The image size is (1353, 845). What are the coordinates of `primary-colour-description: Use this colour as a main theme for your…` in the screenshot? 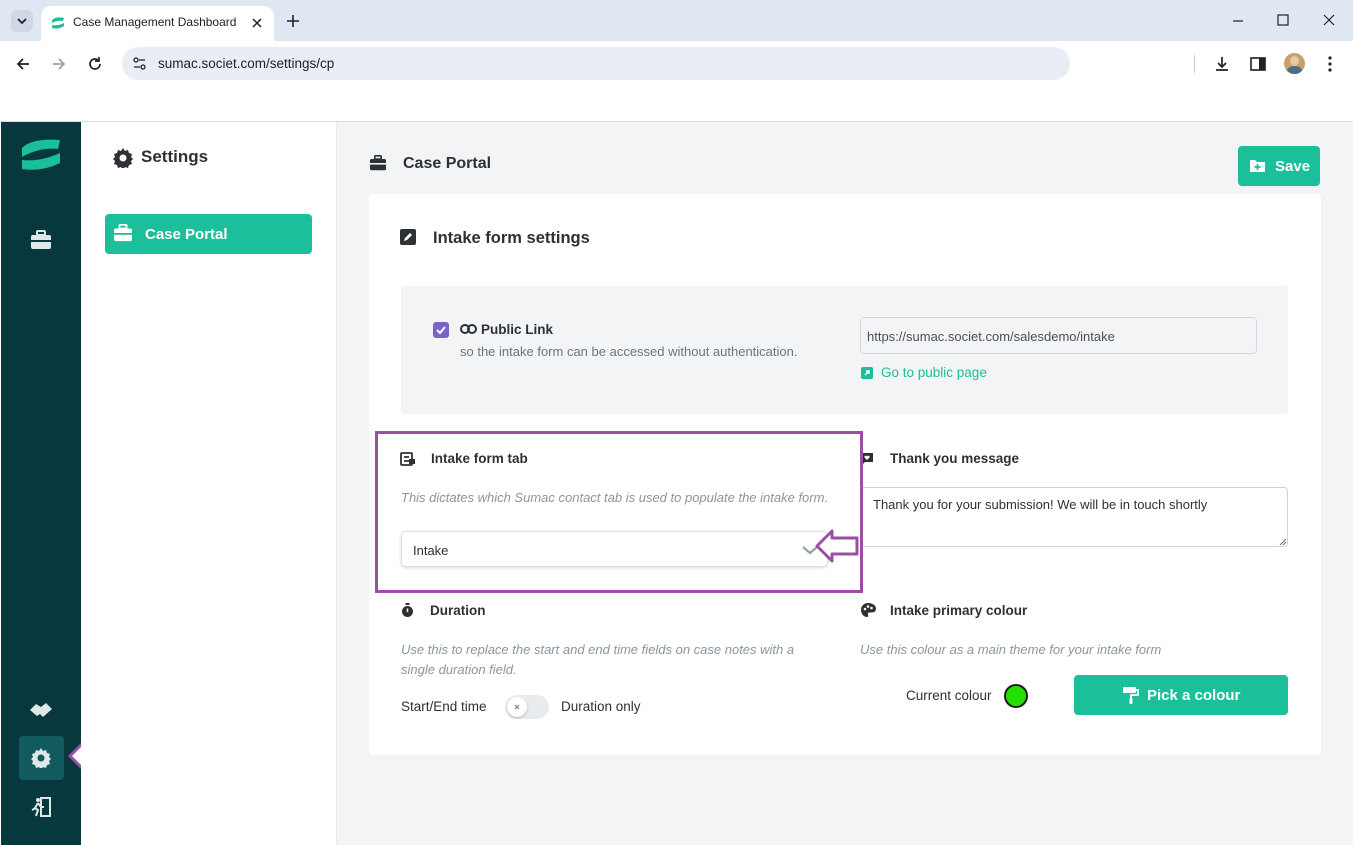 It's located at (1011, 649).